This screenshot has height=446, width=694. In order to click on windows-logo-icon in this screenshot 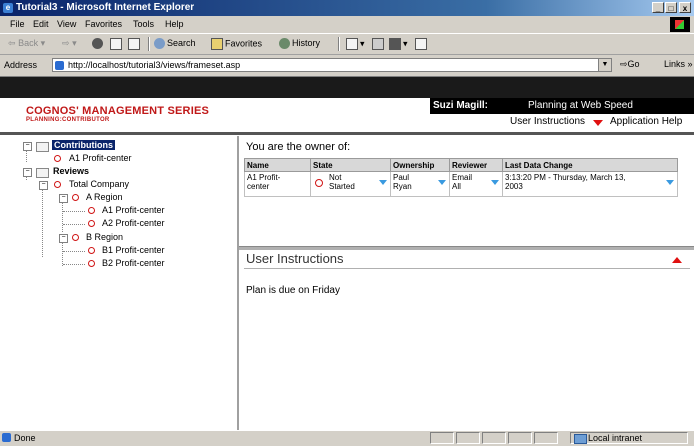, I will do `click(680, 24)`.